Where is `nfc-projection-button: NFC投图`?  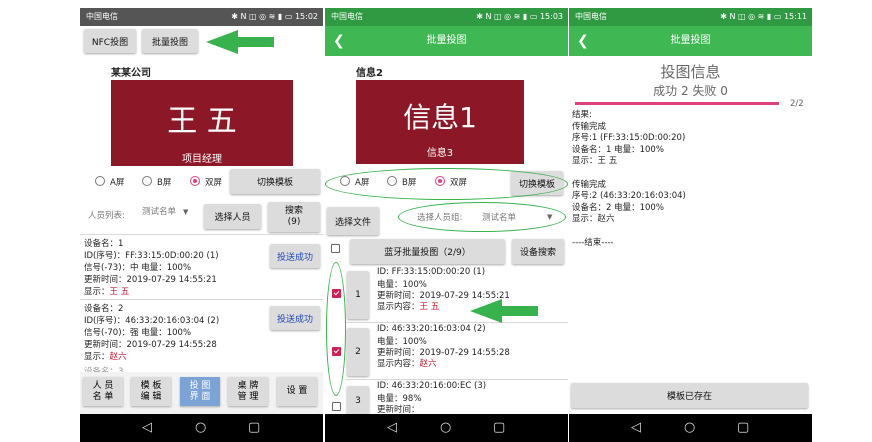
nfc-projection-button: NFC投图 is located at coordinates (110, 41).